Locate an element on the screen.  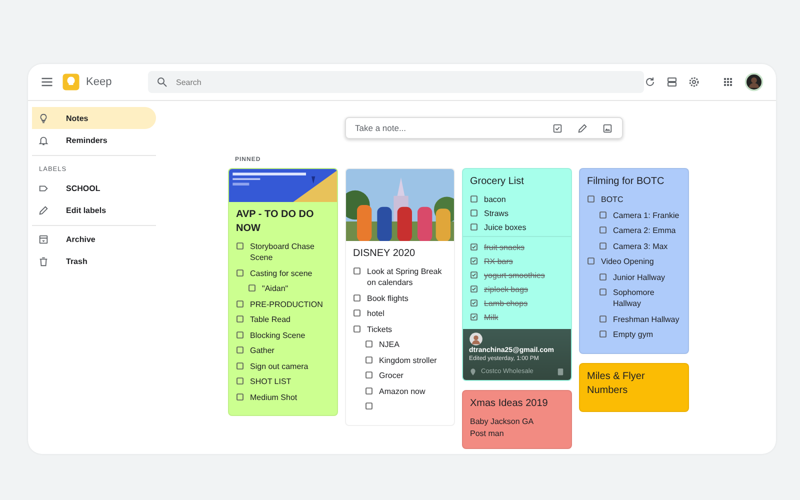
apps-icon is located at coordinates (728, 82).